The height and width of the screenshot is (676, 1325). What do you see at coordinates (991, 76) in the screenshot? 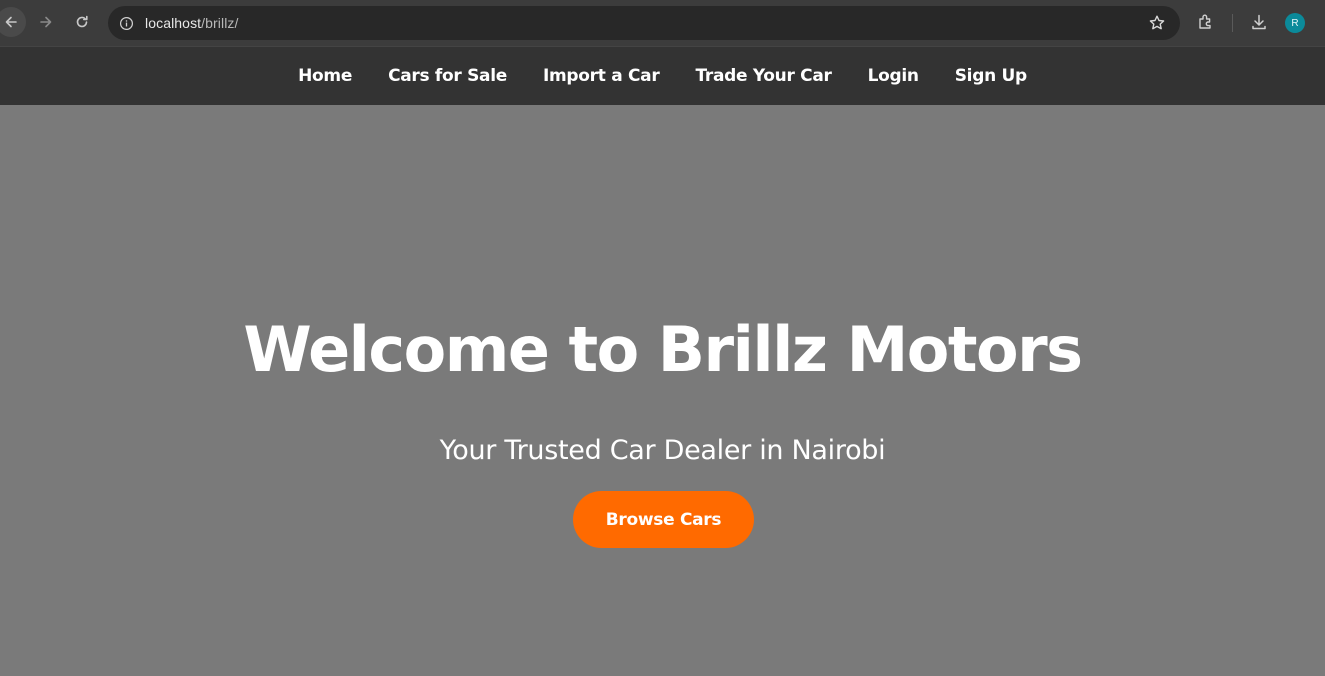
I see `nav-link-sign-up: Sign Up` at bounding box center [991, 76].